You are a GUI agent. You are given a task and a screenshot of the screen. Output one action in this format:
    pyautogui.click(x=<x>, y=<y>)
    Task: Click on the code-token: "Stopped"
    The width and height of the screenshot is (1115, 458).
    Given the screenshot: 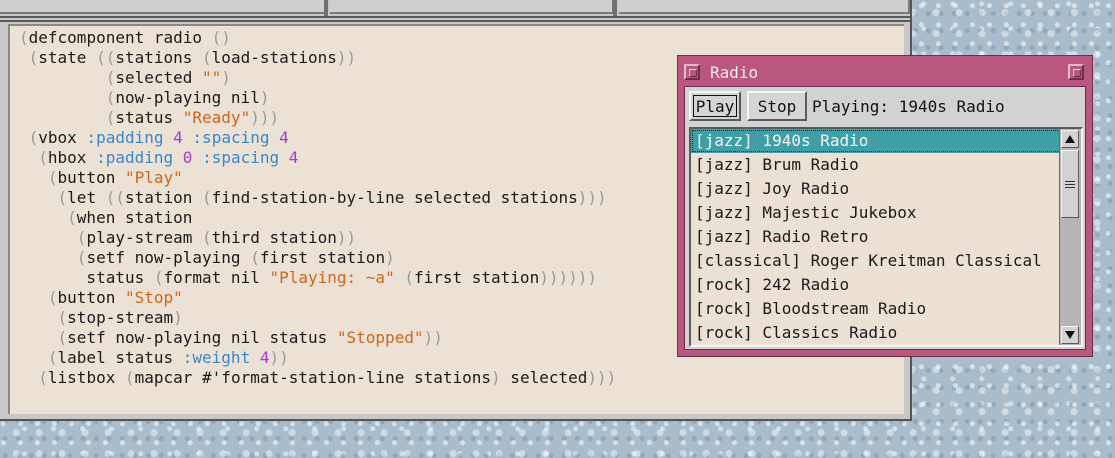 What is the action you would take?
    pyautogui.click(x=380, y=337)
    